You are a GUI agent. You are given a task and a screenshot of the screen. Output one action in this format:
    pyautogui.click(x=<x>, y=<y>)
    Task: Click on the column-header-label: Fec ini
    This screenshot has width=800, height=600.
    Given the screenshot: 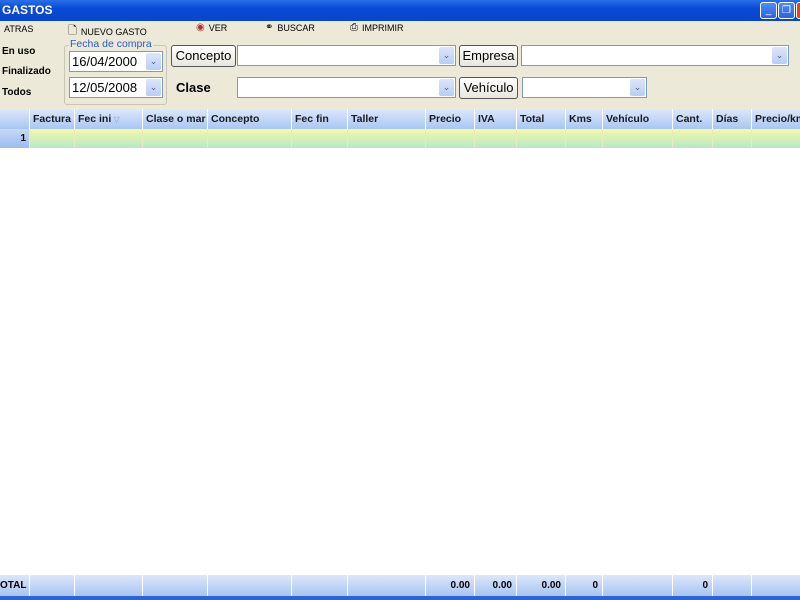 What is the action you would take?
    pyautogui.click(x=95, y=119)
    